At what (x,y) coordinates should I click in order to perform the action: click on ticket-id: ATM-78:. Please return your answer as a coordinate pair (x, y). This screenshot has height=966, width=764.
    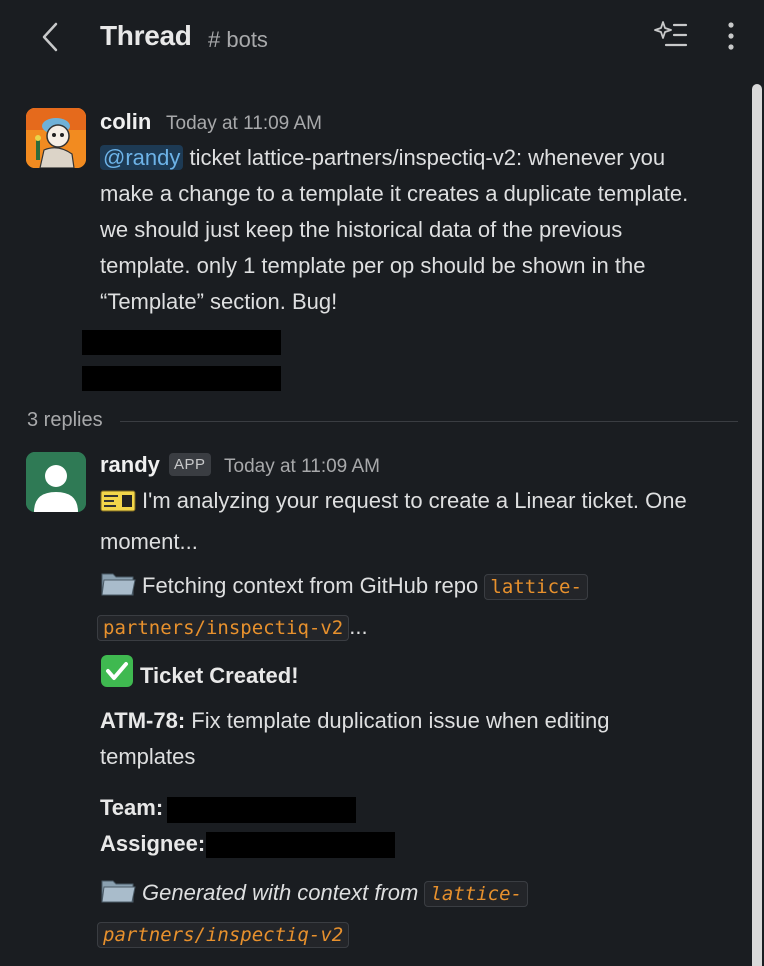
    Looking at the image, I should click on (142, 720).